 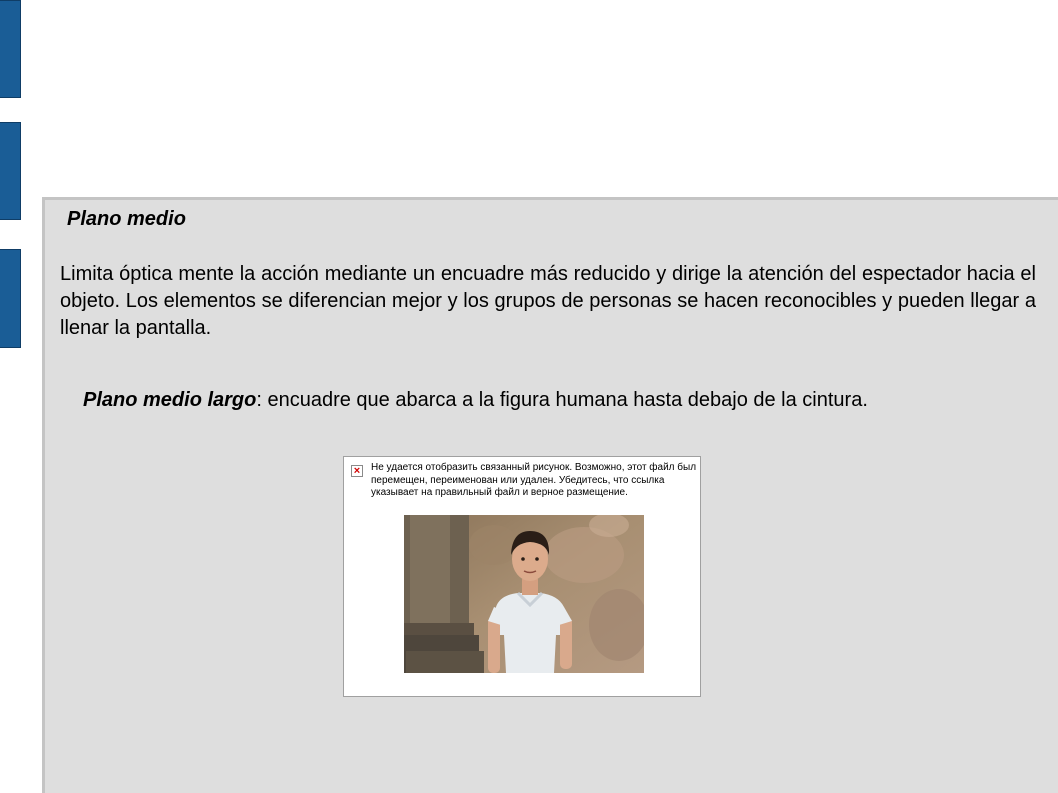 I want to click on definition-term: Plano medio largo, so click(x=170, y=400).